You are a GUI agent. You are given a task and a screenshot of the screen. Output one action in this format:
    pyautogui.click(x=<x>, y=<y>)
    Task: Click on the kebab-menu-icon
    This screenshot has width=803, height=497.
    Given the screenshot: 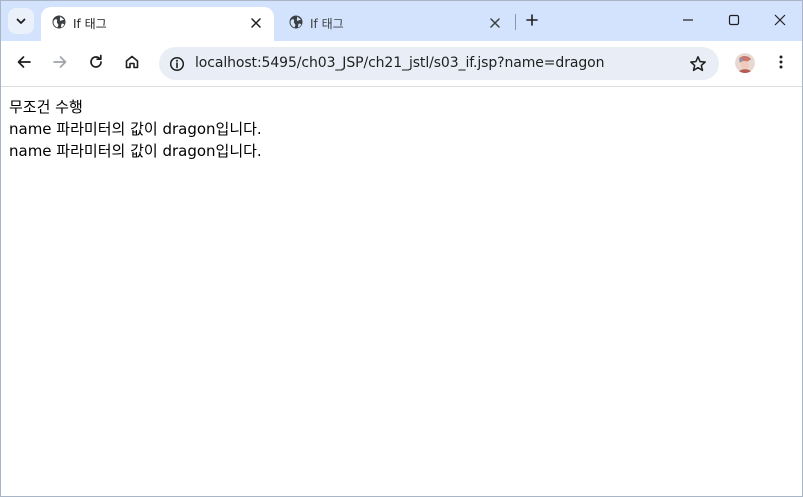 What is the action you would take?
    pyautogui.click(x=781, y=64)
    